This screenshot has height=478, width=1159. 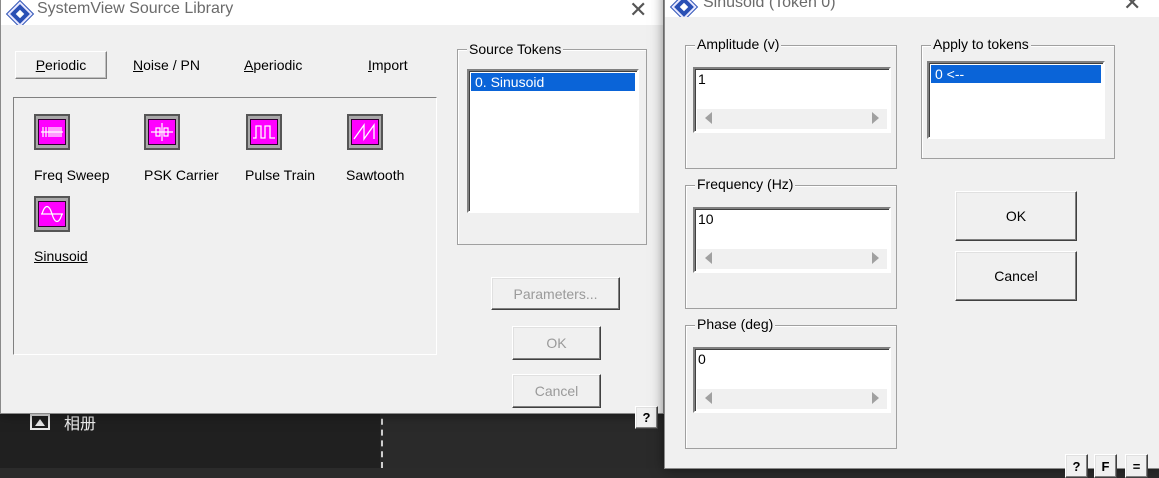 I want to click on source-label: Pulse Train, so click(x=280, y=175).